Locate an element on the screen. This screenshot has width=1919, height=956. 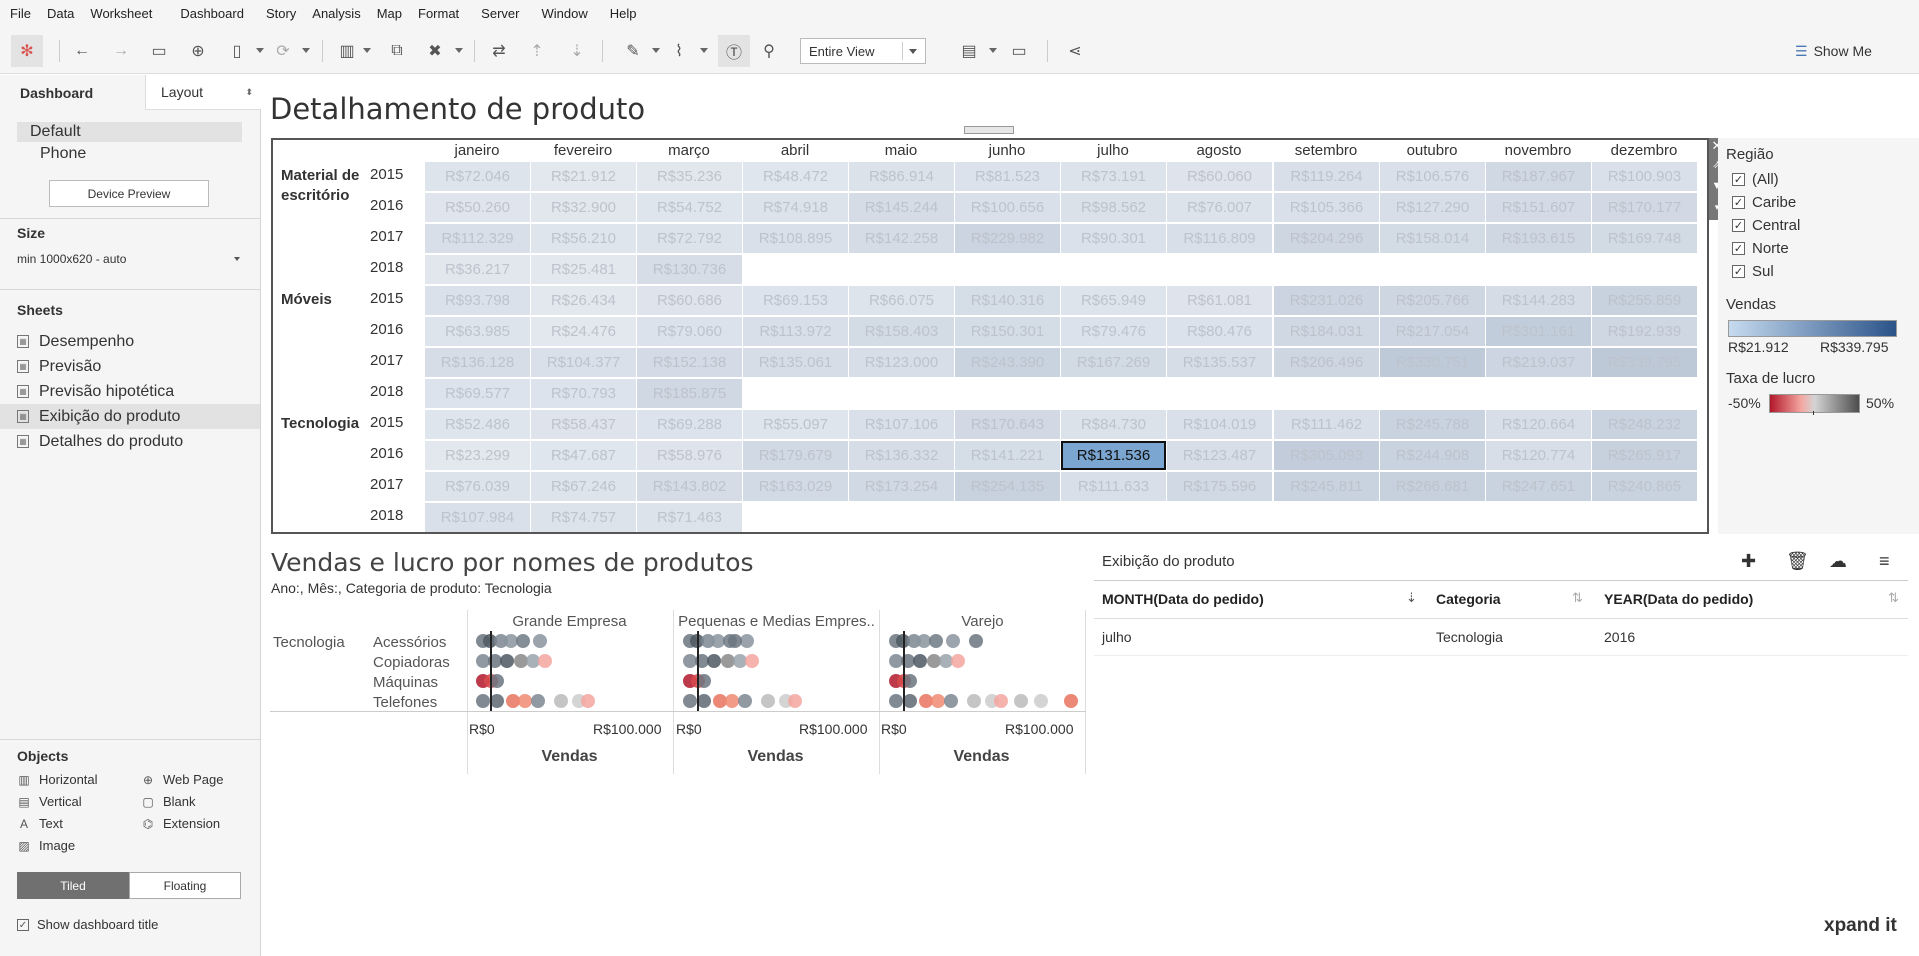
menu-dashboard: Dashboard is located at coordinates (215, 14).